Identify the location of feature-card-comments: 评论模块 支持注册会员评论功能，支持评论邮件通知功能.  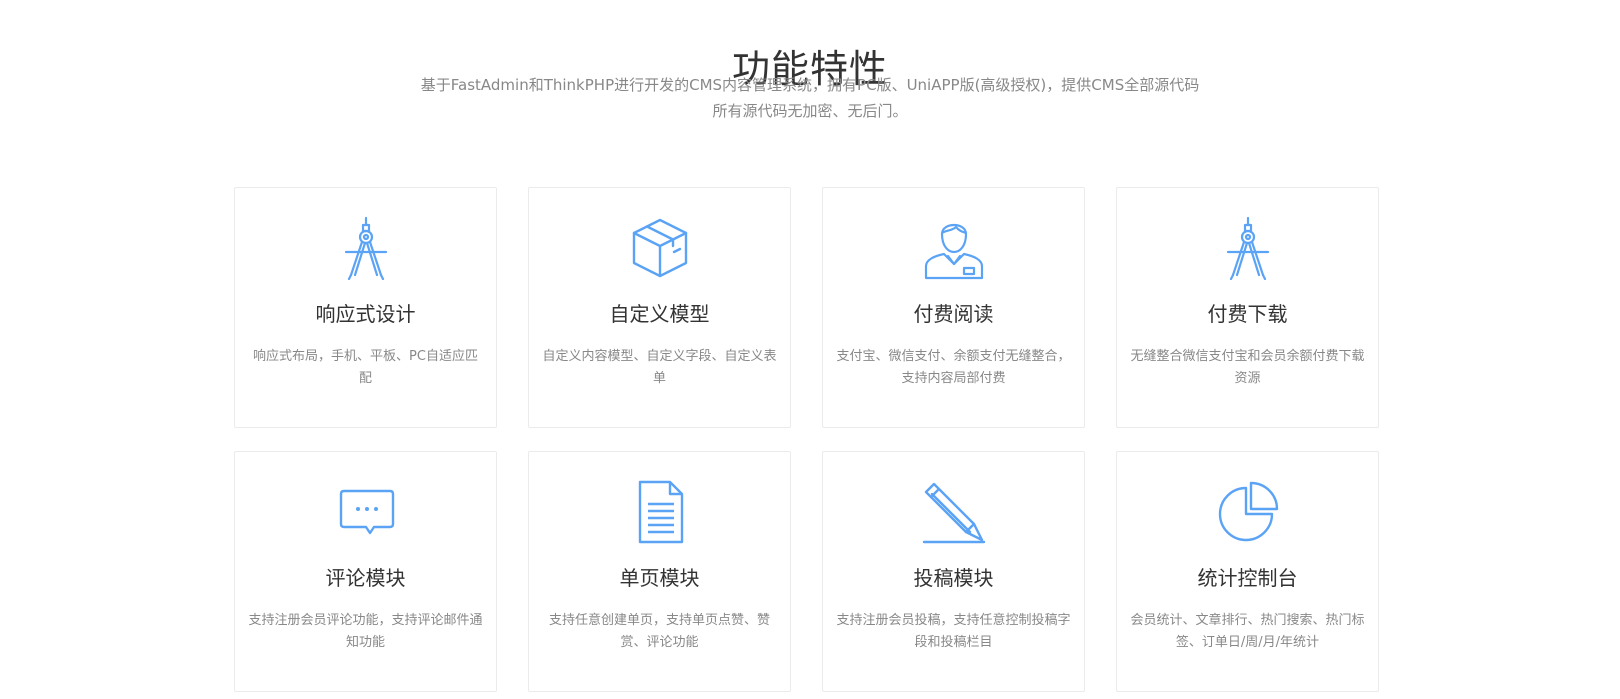
(365, 571).